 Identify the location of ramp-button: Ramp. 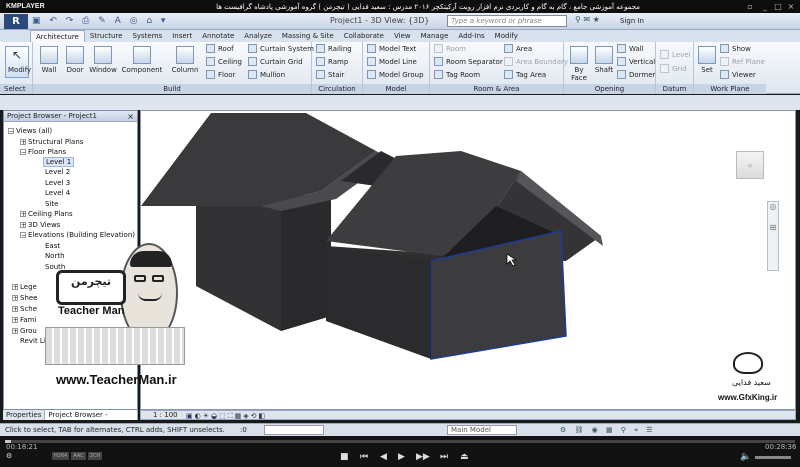
(332, 61).